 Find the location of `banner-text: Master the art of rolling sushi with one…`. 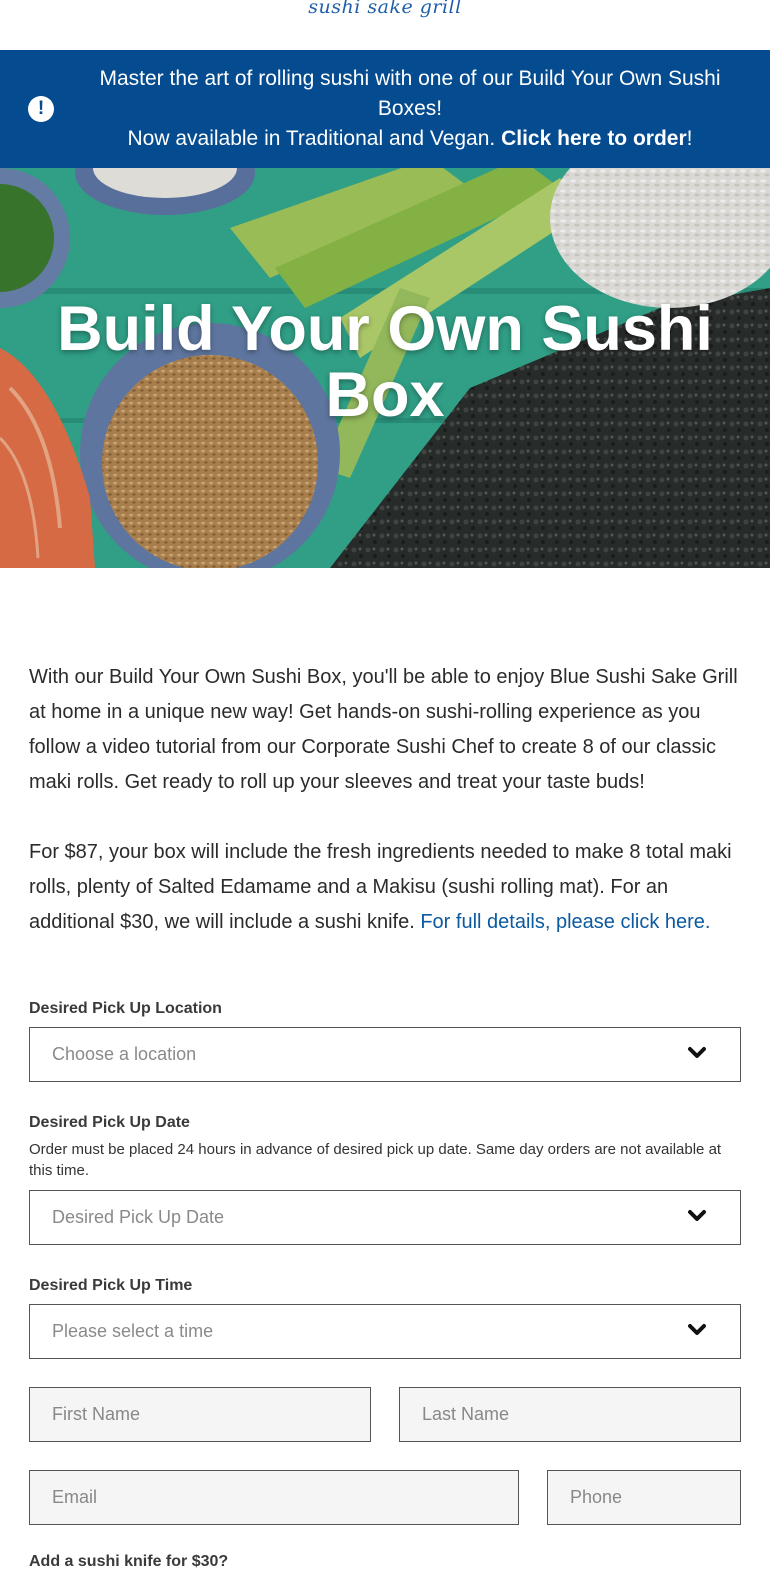

banner-text: Master the art of rolling sushi with one… is located at coordinates (410, 109).